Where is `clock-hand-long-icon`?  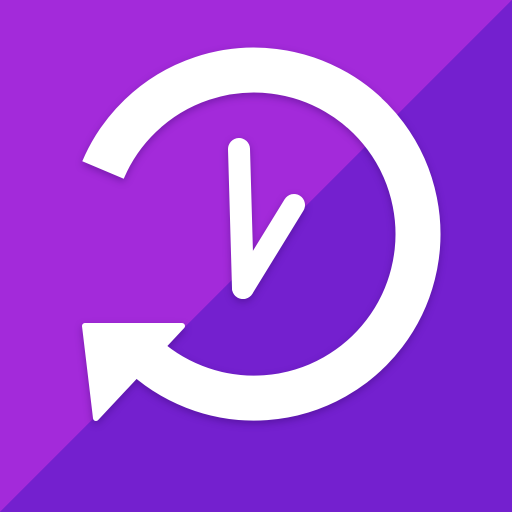
clock-hand-long-icon is located at coordinates (241, 218).